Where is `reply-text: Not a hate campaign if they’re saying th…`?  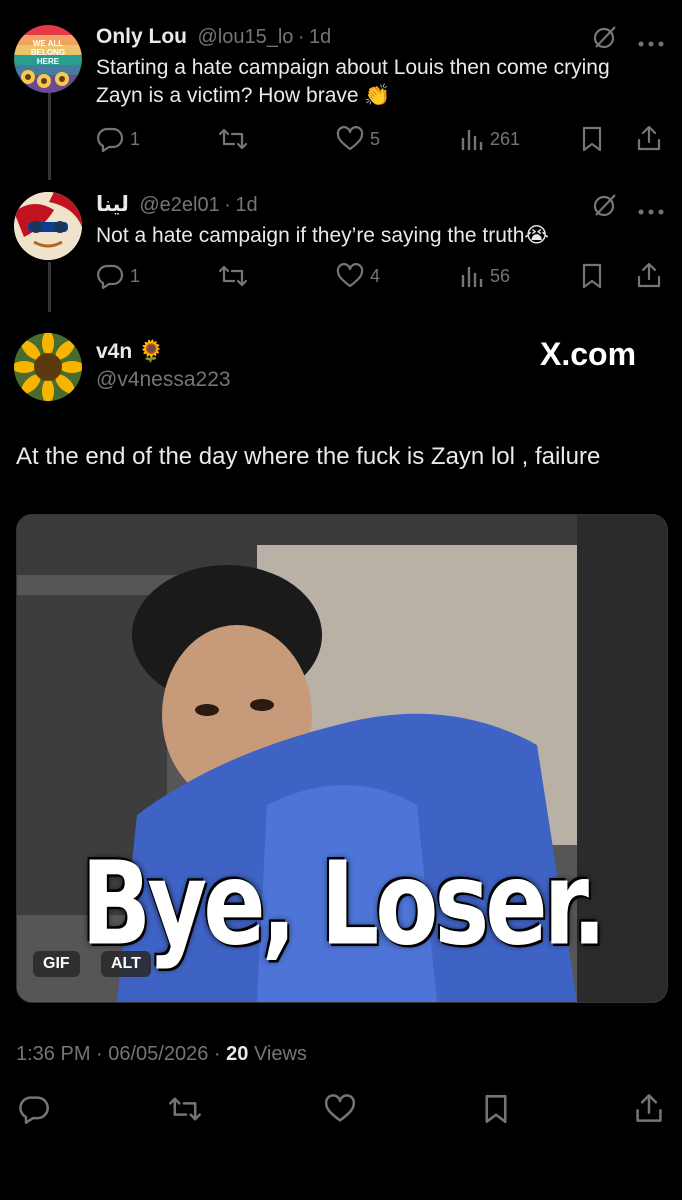
reply-text: Not a hate campaign if they’re saying th… is located at coordinates (322, 235).